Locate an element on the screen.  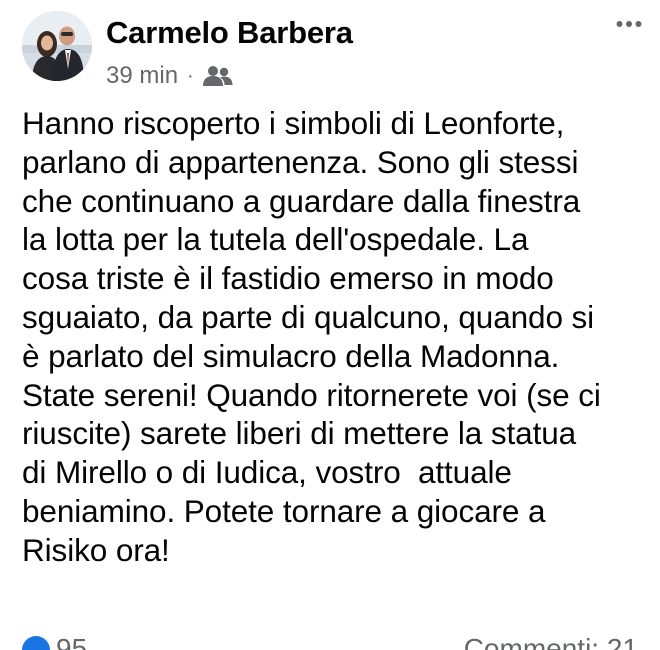
post-header: Carmelo Barbera 39 min · is located at coordinates (330, 48).